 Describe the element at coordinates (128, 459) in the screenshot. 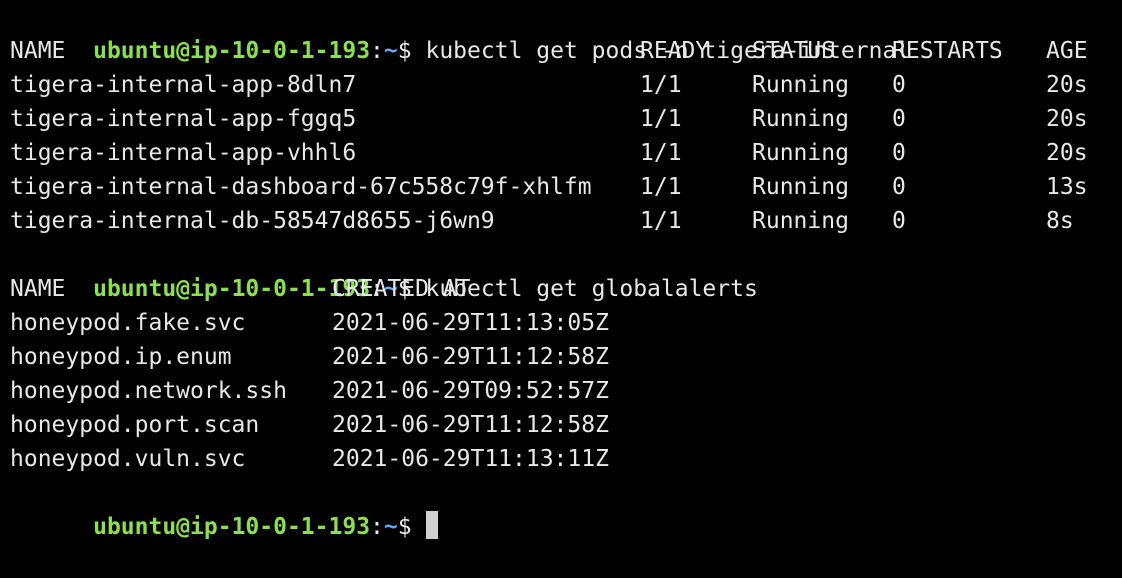

I see `alert-name: honeypod.vuln.svc` at that location.